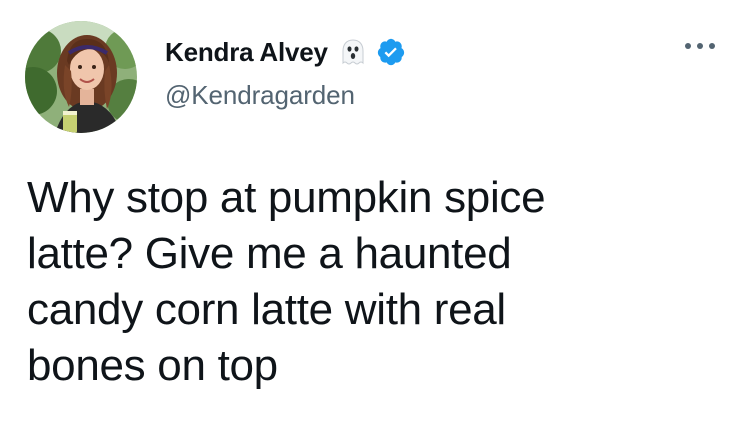  I want to click on ghost-emoji-icon, so click(353, 52).